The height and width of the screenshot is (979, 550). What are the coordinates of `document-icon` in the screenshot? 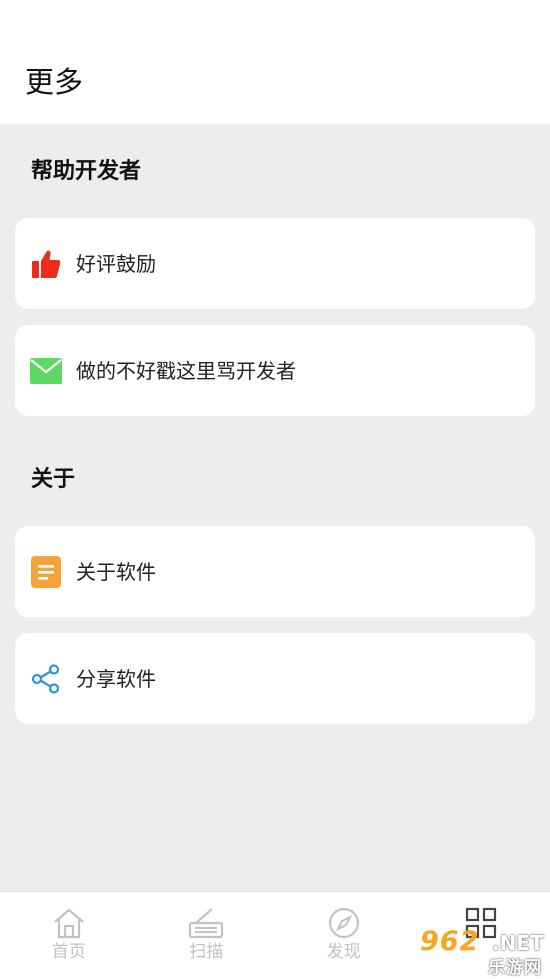 It's located at (46, 571).